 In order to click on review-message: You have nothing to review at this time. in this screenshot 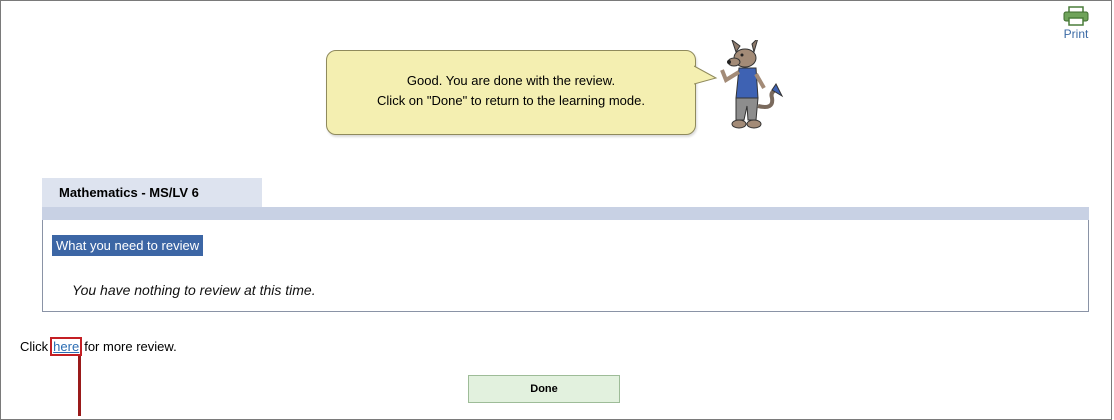, I will do `click(194, 290)`.